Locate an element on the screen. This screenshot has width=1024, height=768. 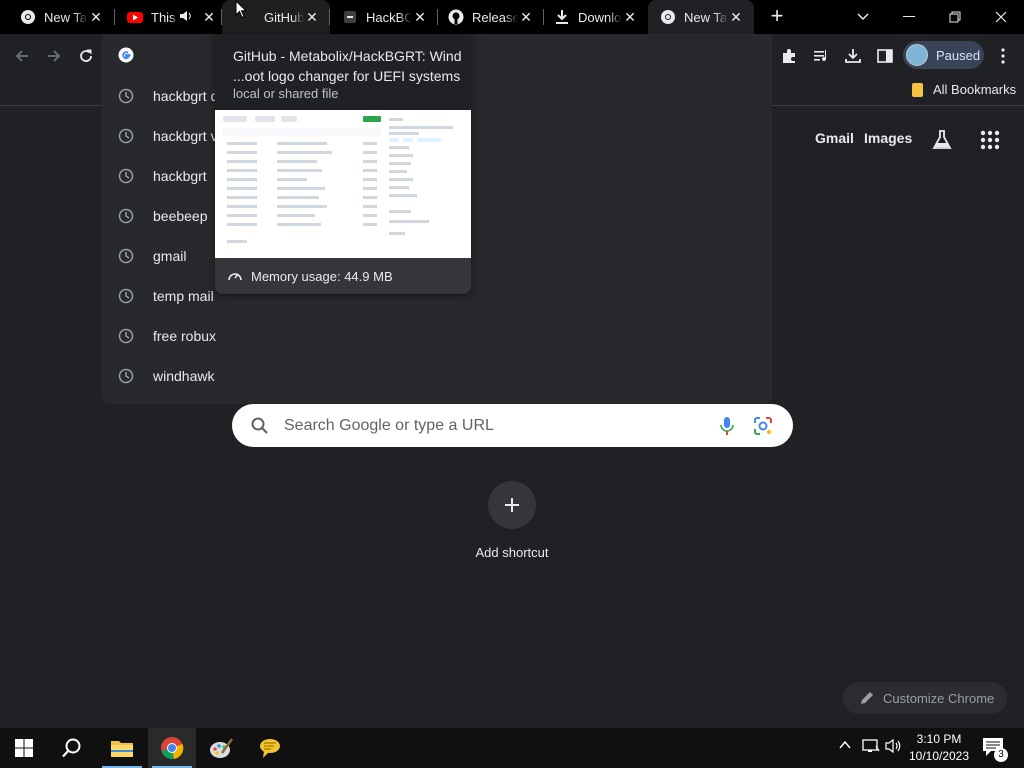
back-button is located at coordinates (22, 56).